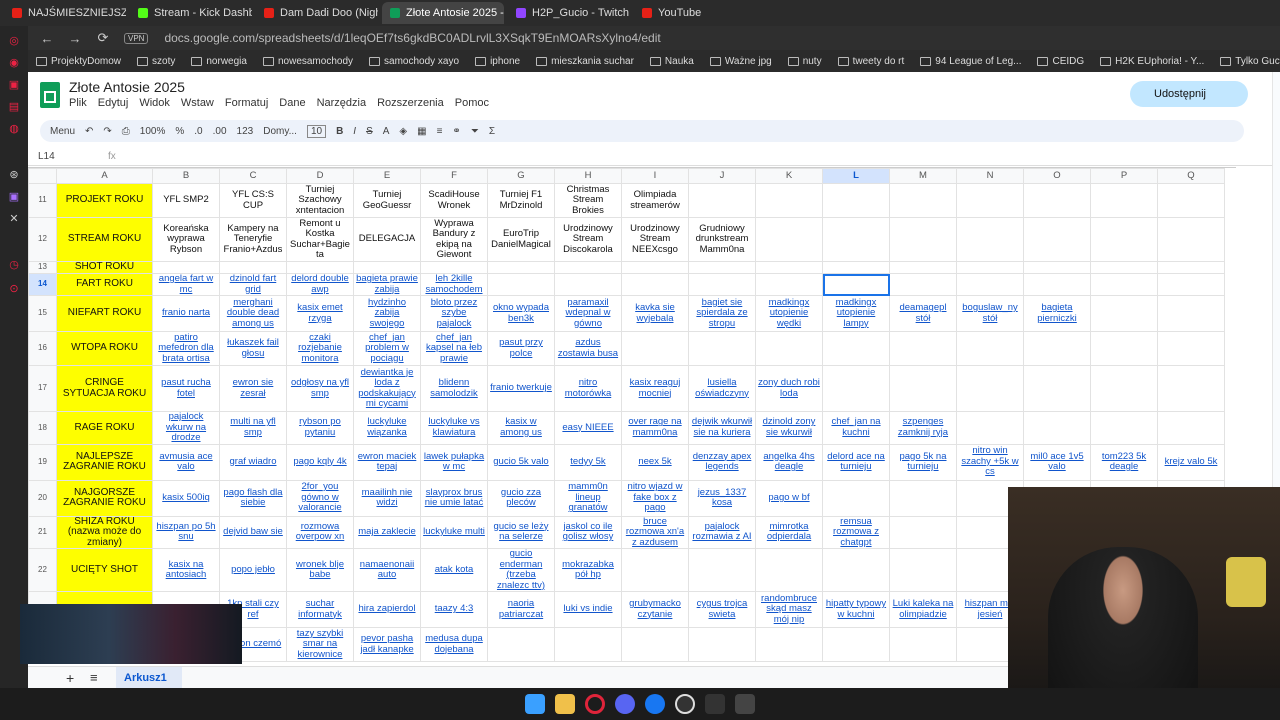  What do you see at coordinates (588, 176) in the screenshot?
I see `column-header: H` at bounding box center [588, 176].